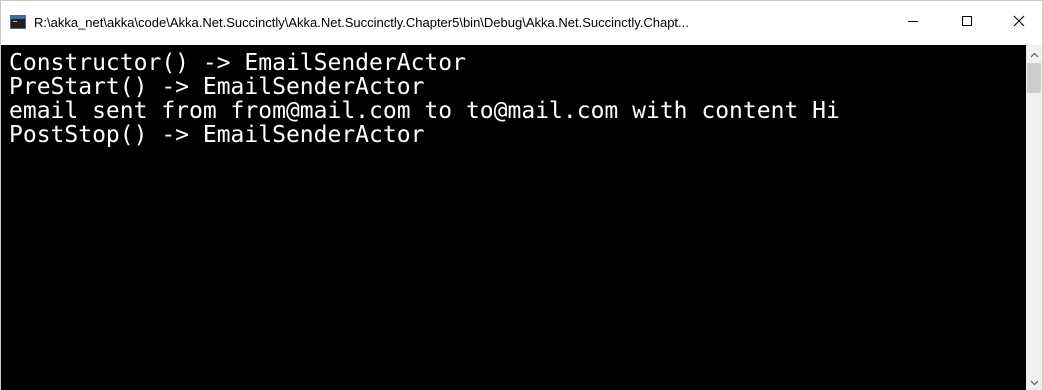  What do you see at coordinates (217, 87) in the screenshot?
I see `console-line: PreStart() -> EmailSenderActor` at bounding box center [217, 87].